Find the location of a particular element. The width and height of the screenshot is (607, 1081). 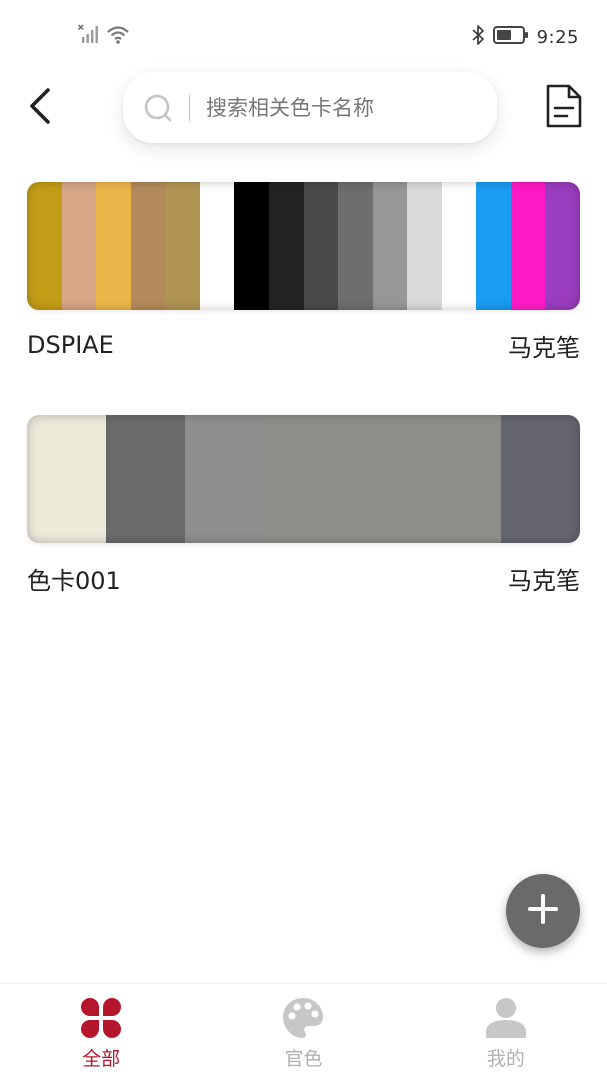

search-input is located at coordinates (336, 107).